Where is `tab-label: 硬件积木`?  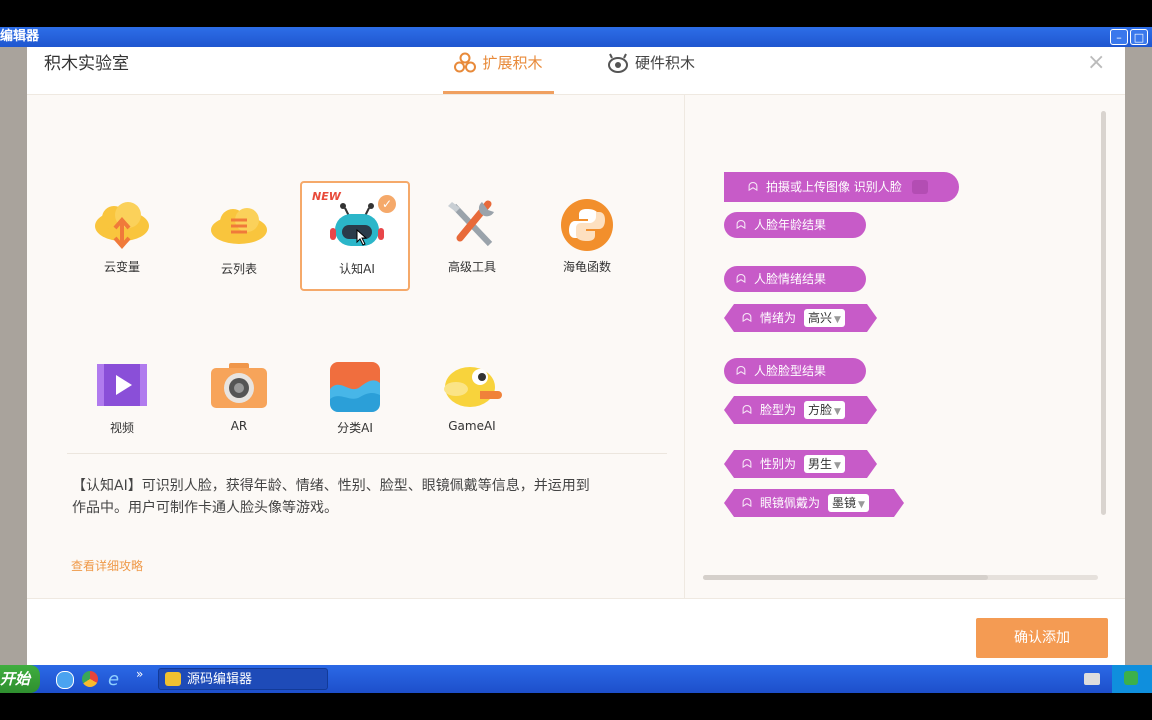
tab-label: 硬件积木 is located at coordinates (665, 63).